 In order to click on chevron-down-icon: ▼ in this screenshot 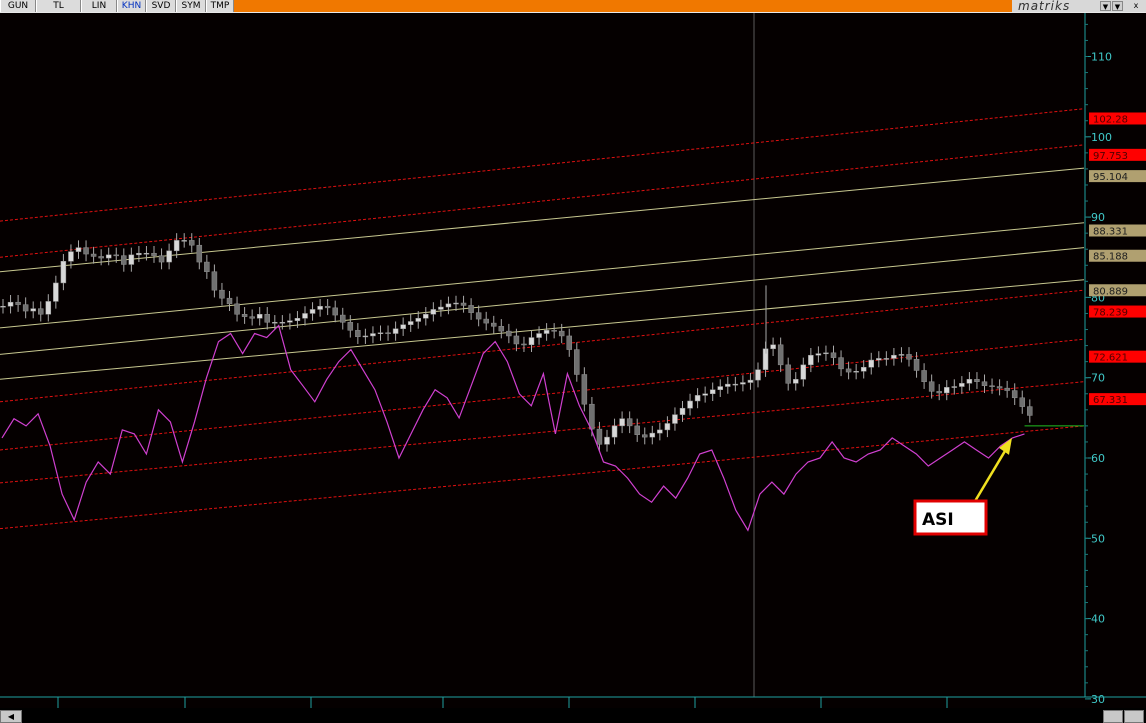, I will do `click(1105, 6)`.